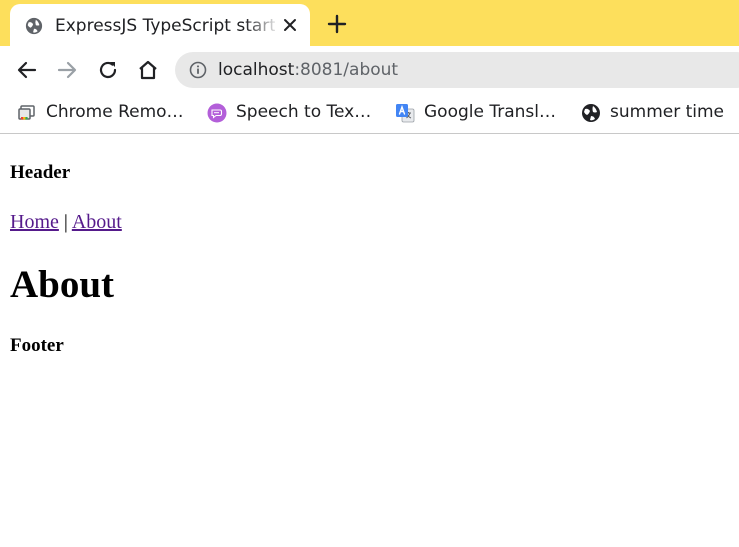  What do you see at coordinates (369, 23) in the screenshot?
I see `tab-strip: ExpressJS TypeScript starter` at bounding box center [369, 23].